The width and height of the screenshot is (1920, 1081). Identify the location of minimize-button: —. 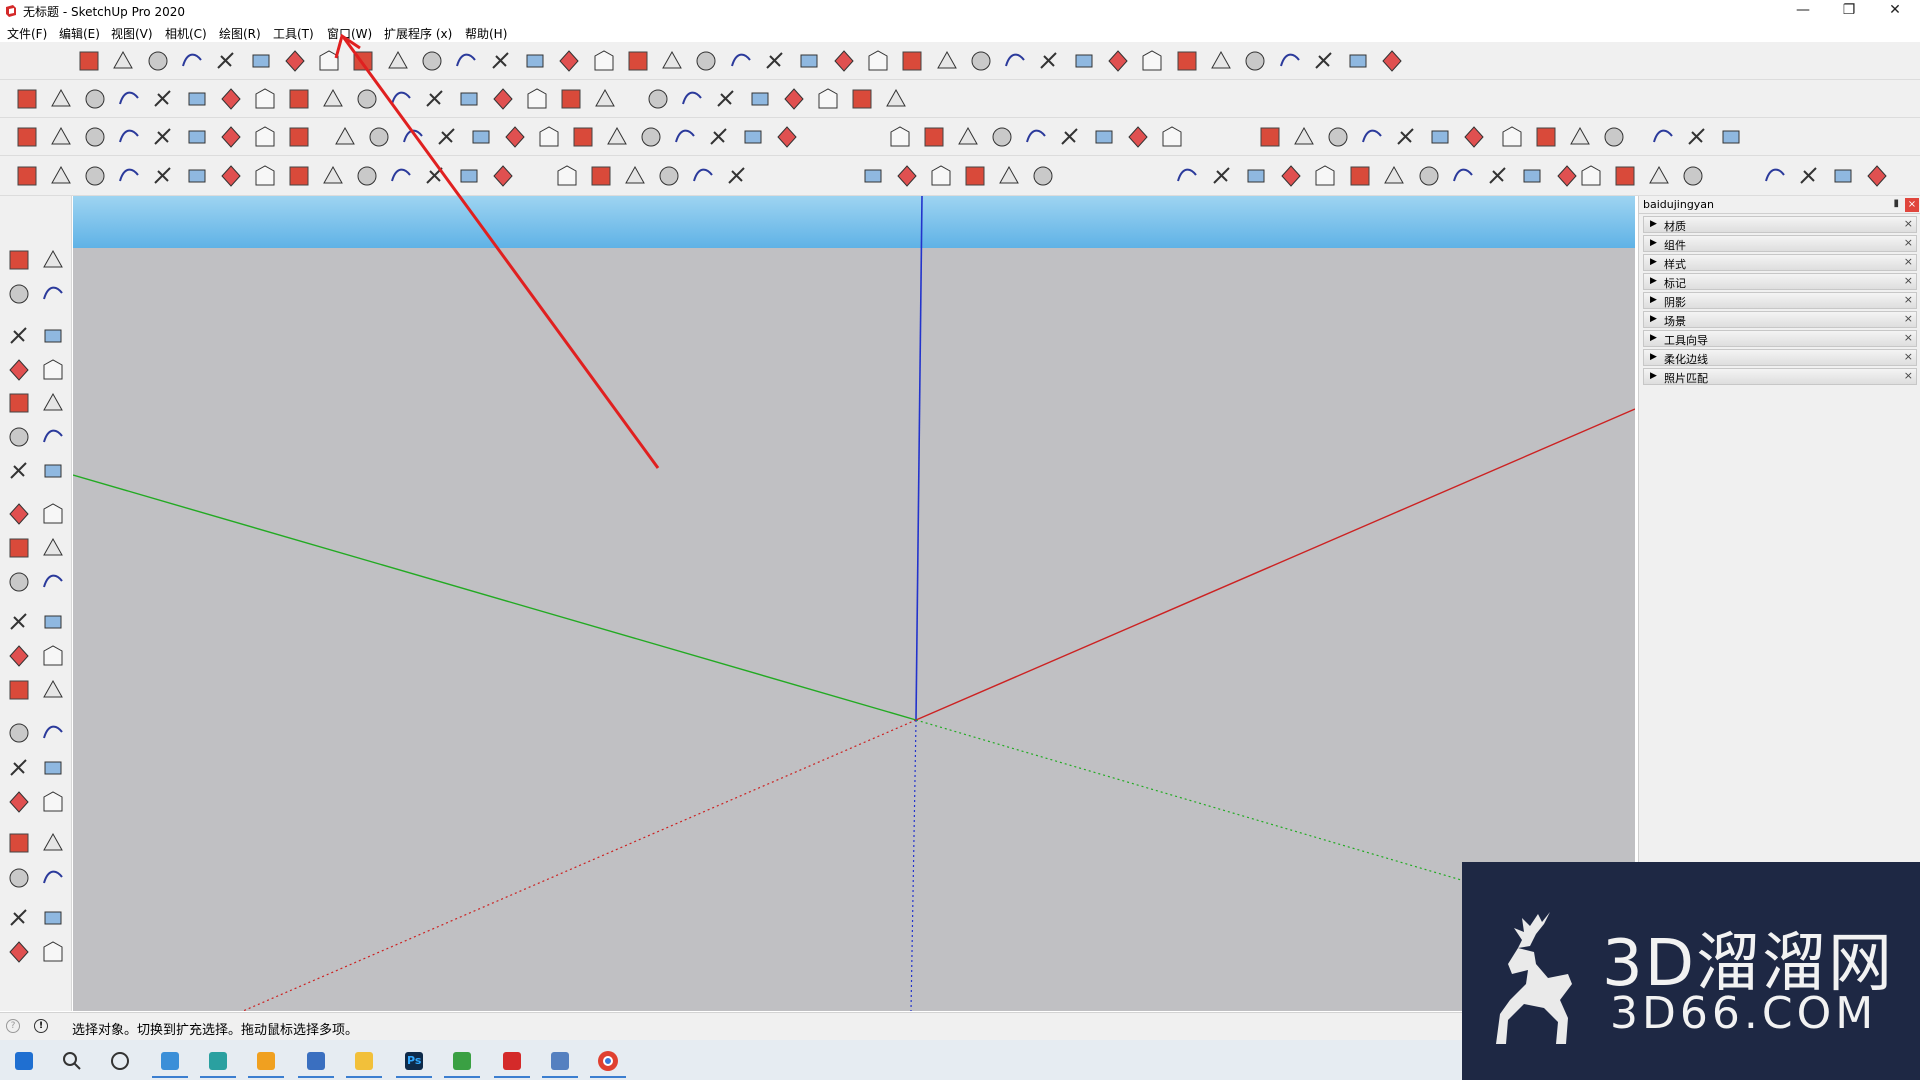
(1803, 11).